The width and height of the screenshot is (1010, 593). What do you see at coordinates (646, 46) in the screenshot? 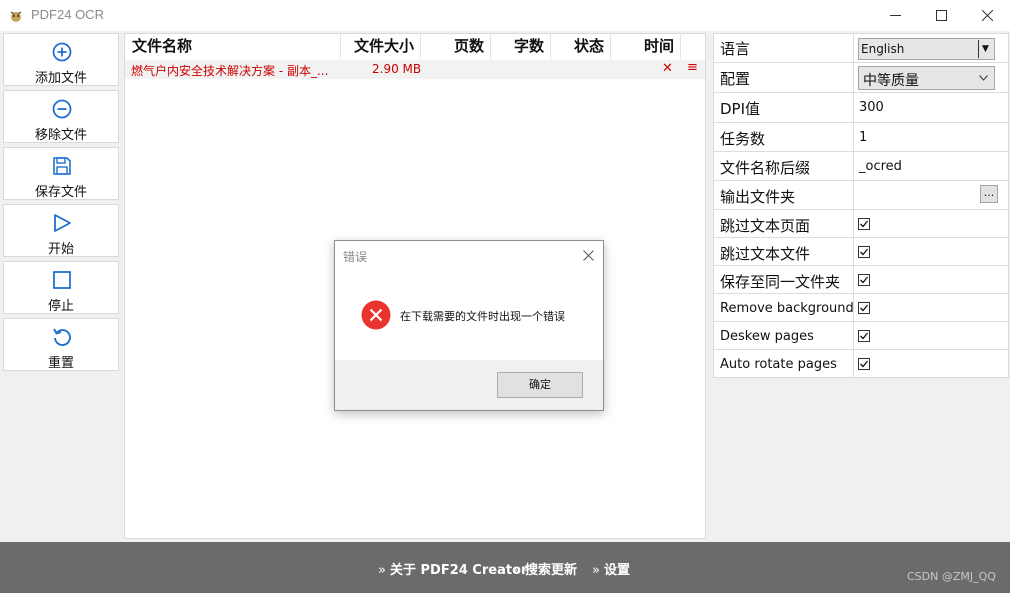
I see `column-header-time: 时间` at bounding box center [646, 46].